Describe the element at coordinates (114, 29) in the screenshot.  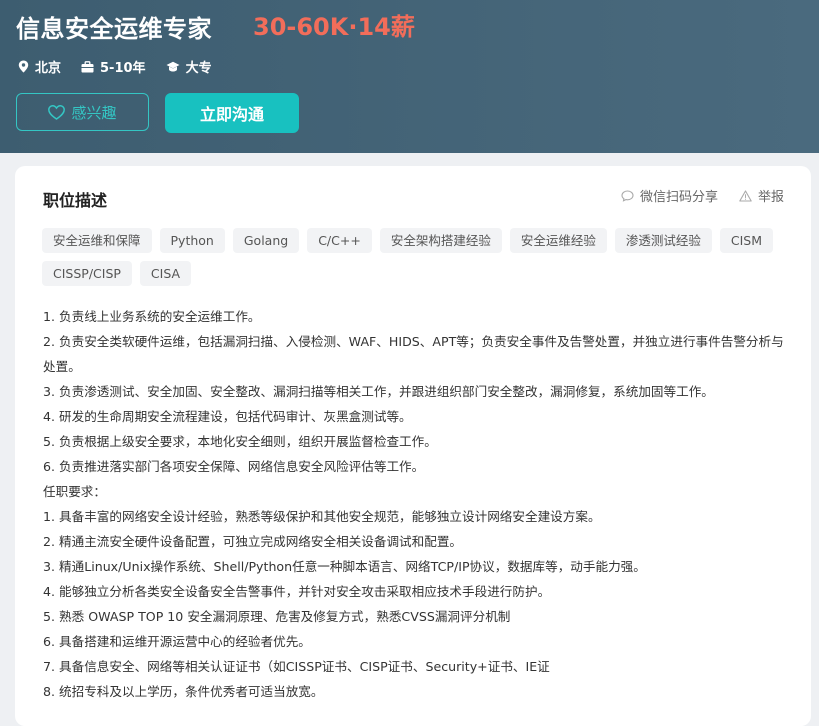
I see `job-title: 信息安全运维专家` at that location.